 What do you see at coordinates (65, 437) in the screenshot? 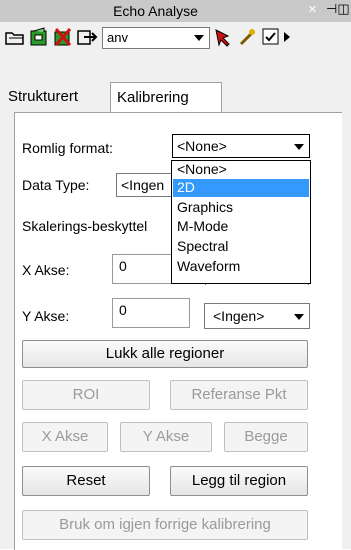
I see `x-akse-button: X Akse` at bounding box center [65, 437].